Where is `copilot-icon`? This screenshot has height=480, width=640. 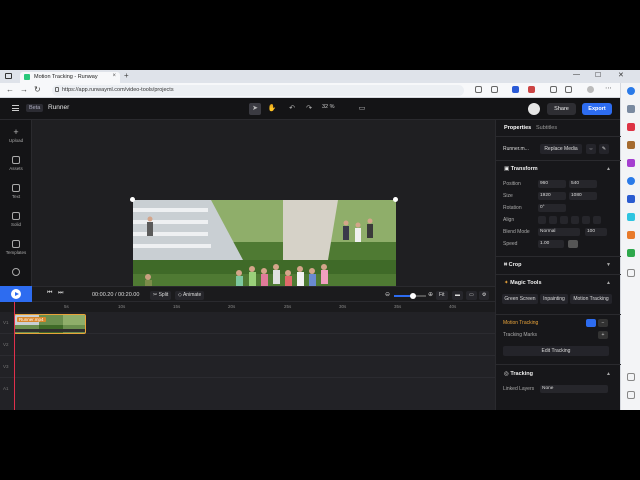 copilot-icon is located at coordinates (631, 91).